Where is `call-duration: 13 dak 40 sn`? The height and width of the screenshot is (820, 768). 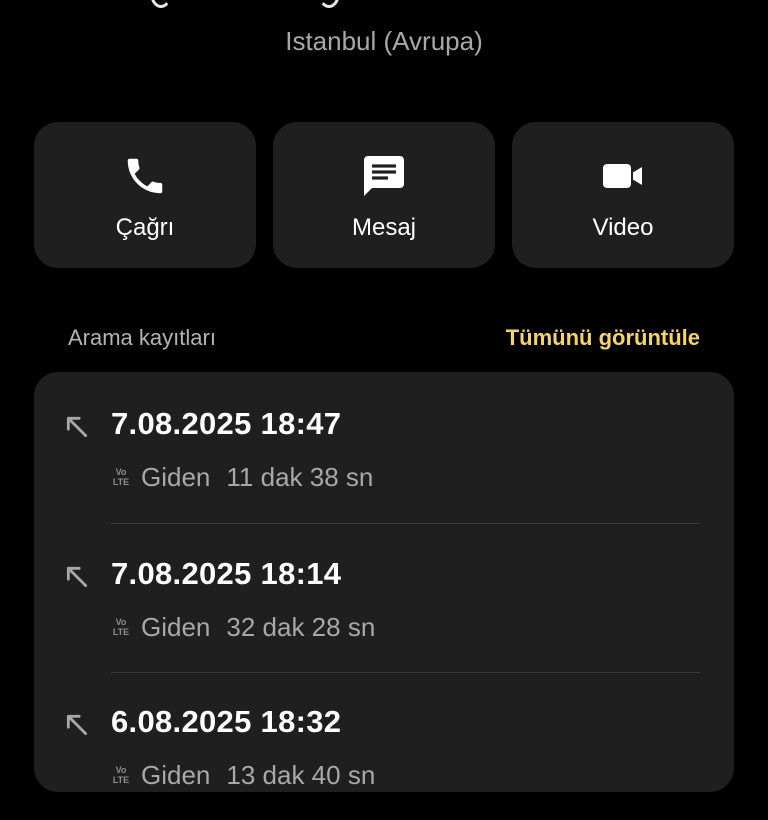
call-duration: 13 dak 40 sn is located at coordinates (301, 774).